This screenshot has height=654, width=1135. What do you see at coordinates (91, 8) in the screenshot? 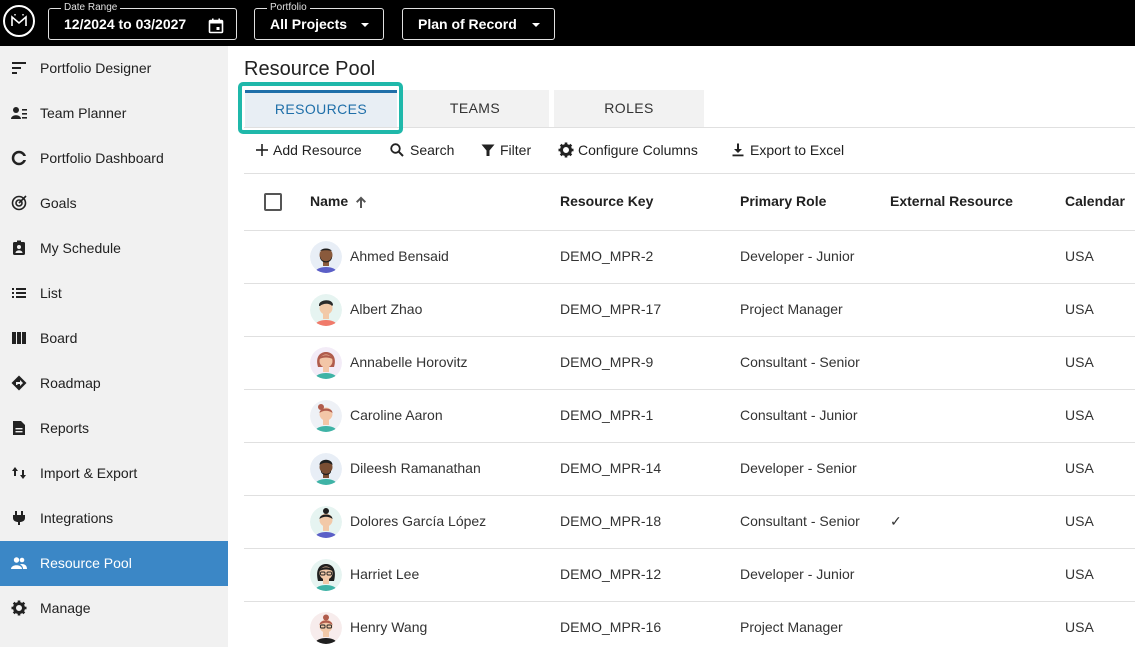
I see `date-range-legend: Date Range` at bounding box center [91, 8].